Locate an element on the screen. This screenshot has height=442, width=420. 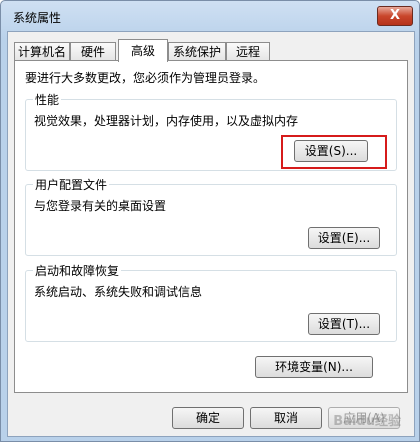
highlight-frame is located at coordinates (334, 152).